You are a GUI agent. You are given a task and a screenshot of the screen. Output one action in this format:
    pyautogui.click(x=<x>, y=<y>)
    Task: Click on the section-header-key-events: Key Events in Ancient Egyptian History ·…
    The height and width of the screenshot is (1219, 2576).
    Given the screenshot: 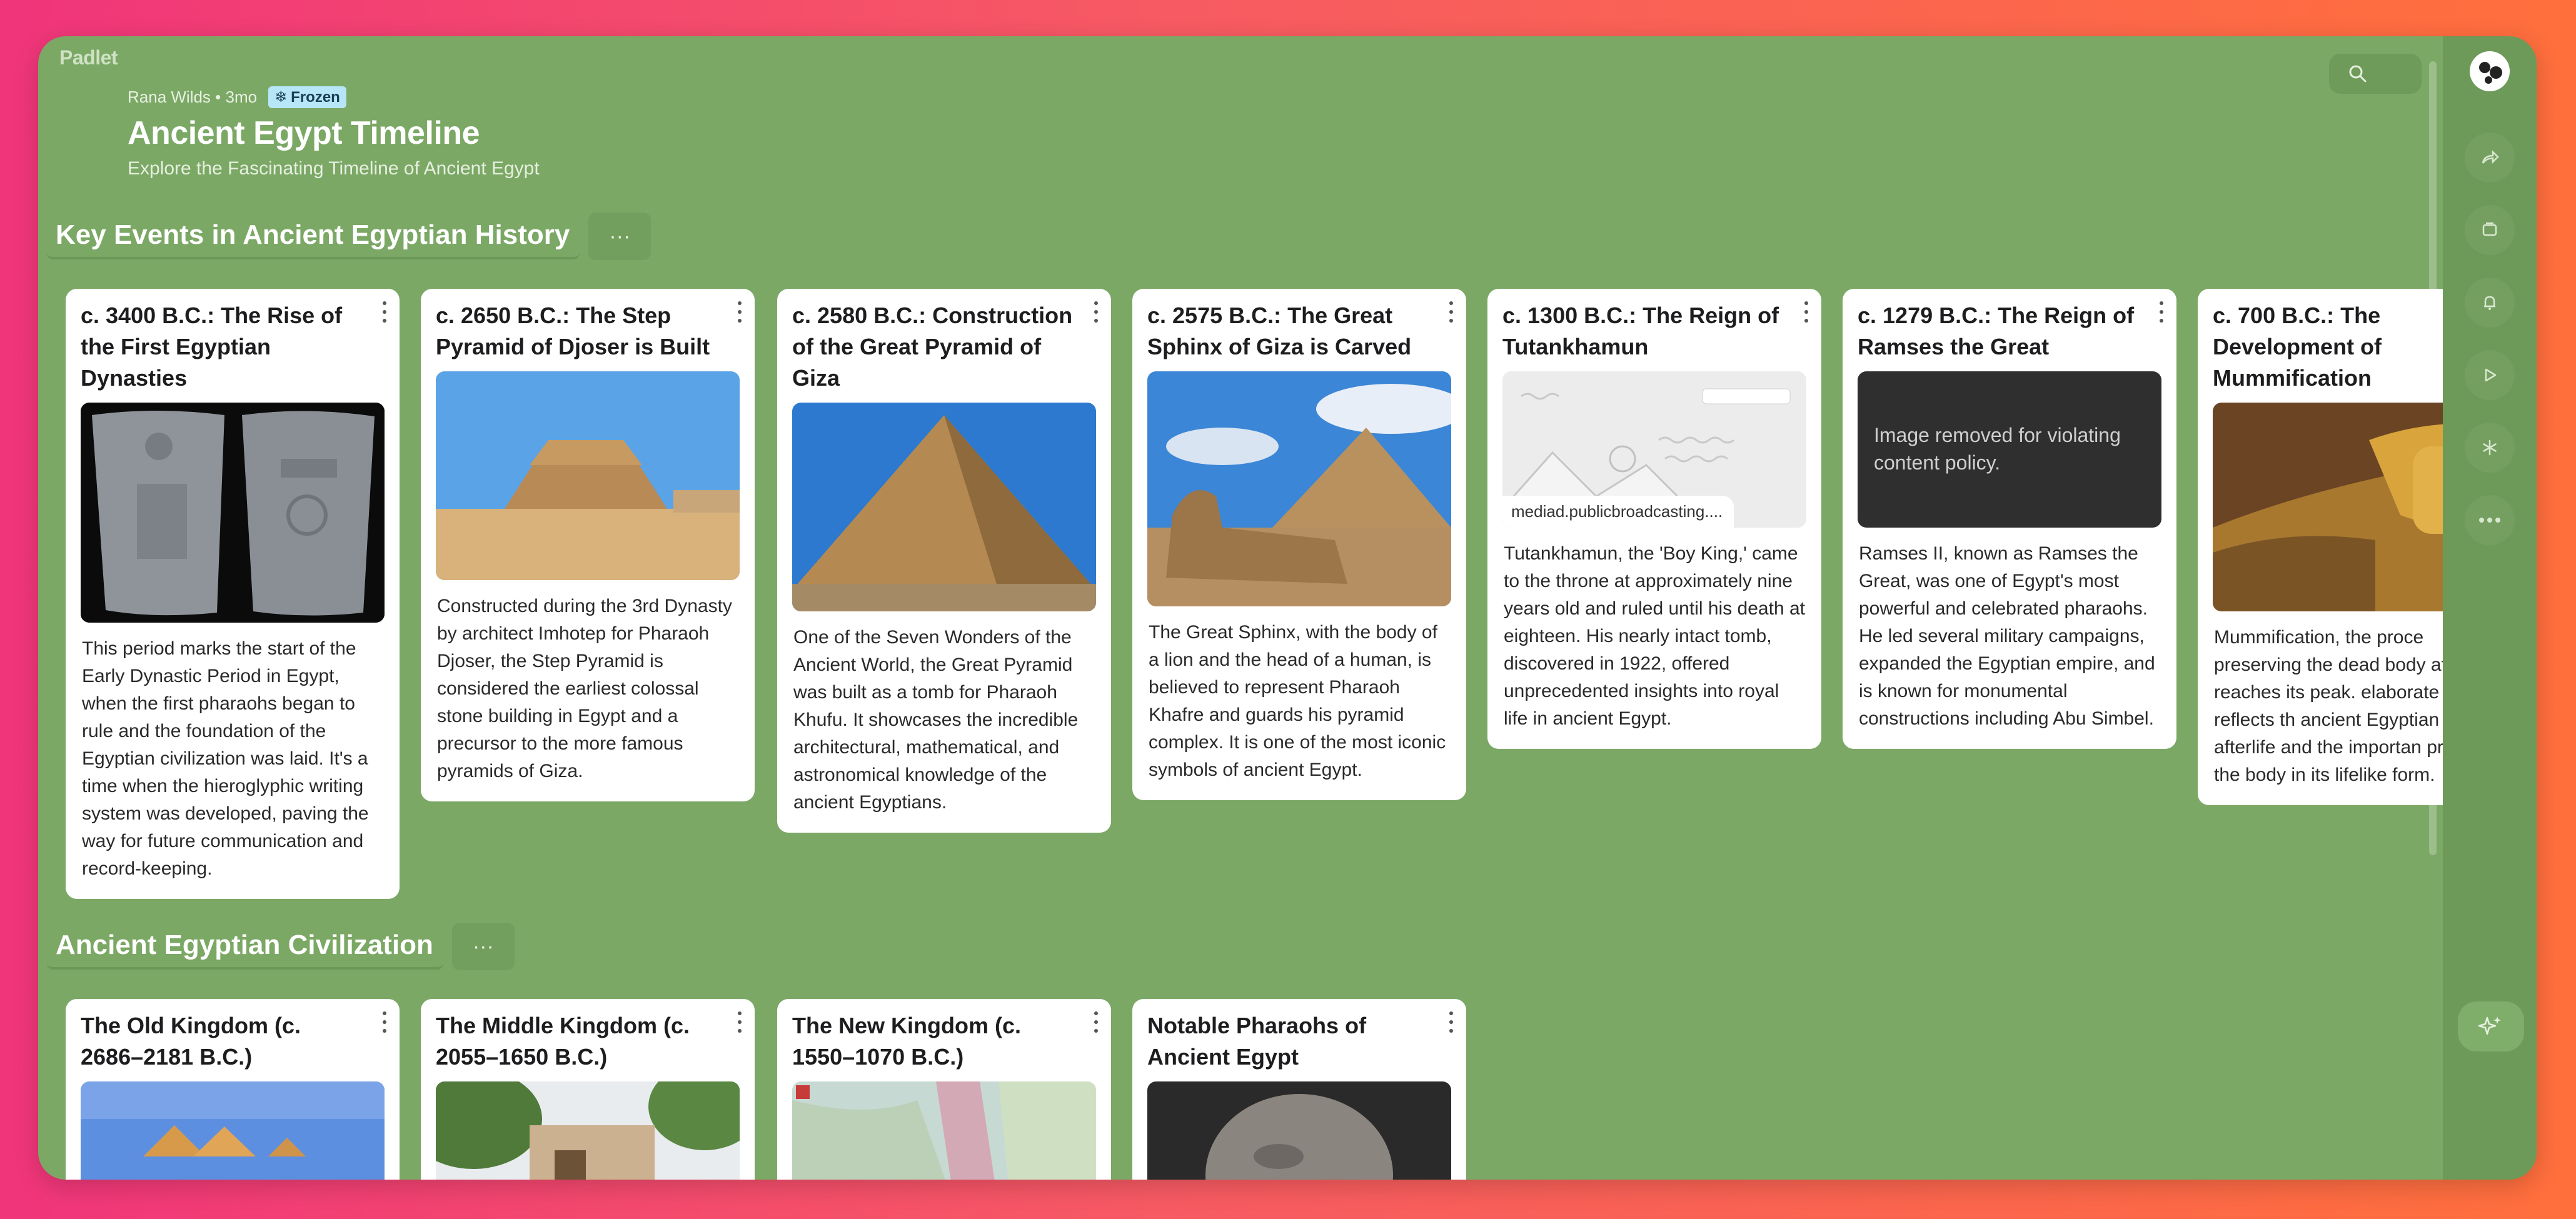 What is the action you would take?
    pyautogui.click(x=349, y=236)
    